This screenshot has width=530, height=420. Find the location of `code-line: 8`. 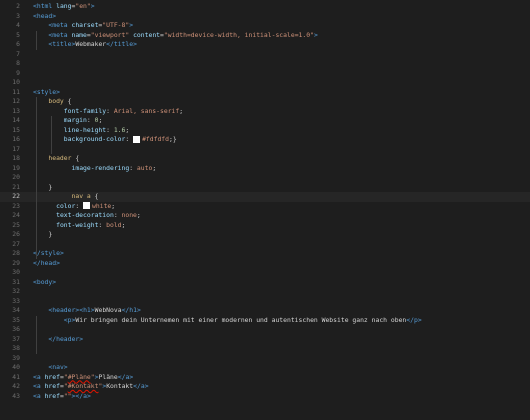

code-line: 8 is located at coordinates (265, 64).